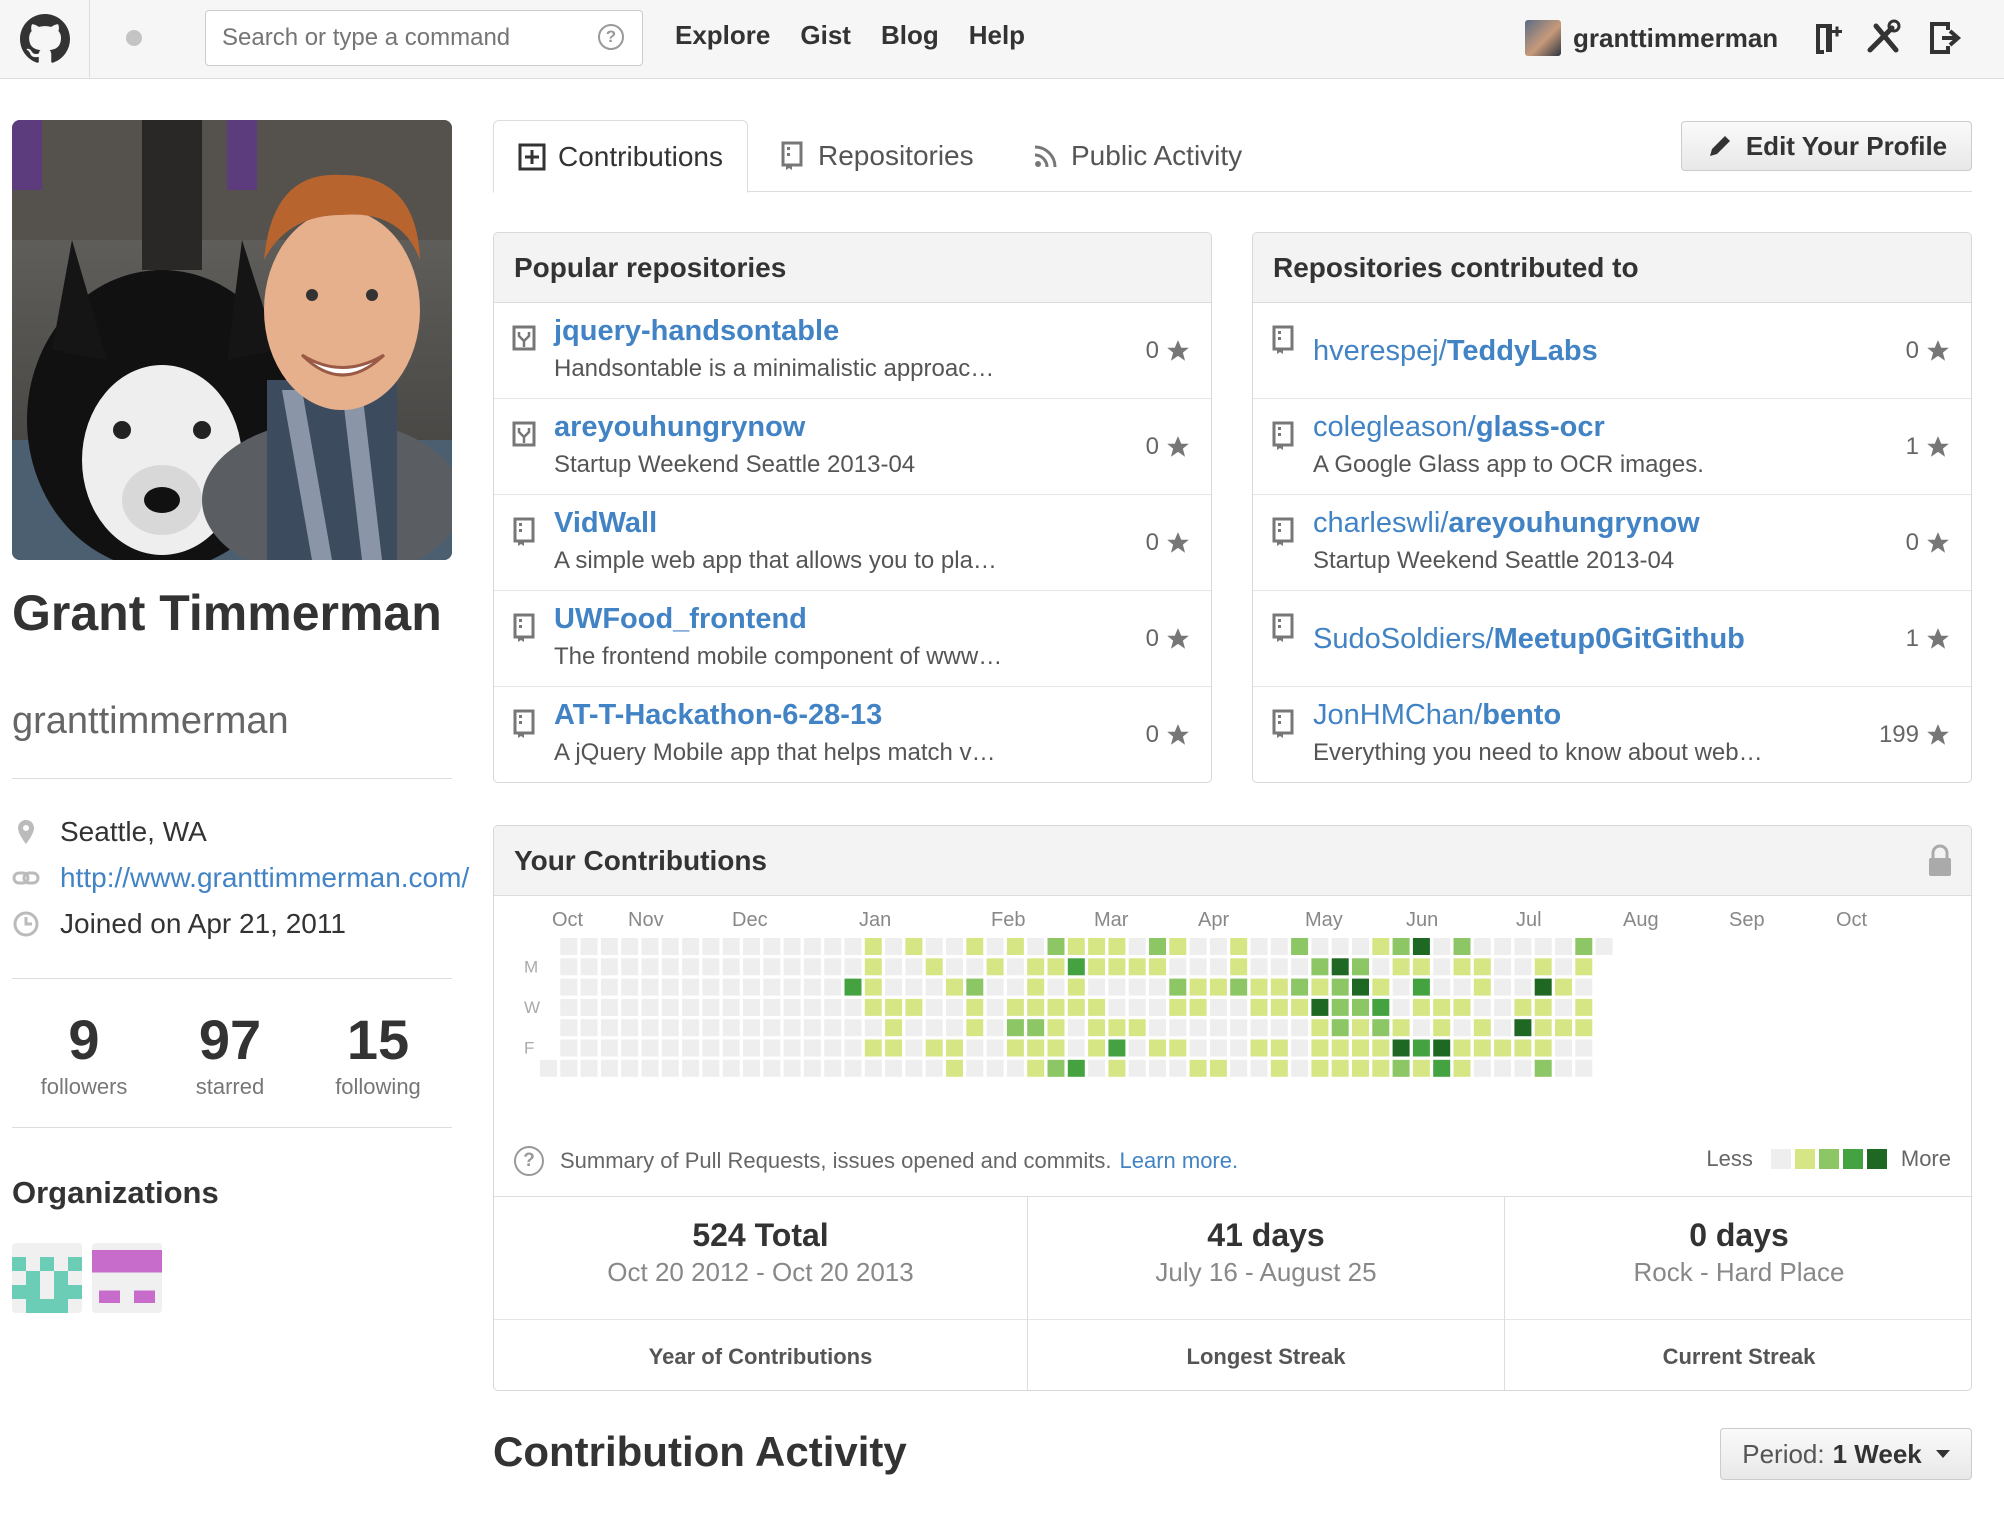 This screenshot has height=1530, width=2004. Describe the element at coordinates (1884, 38) in the screenshot. I see `account-settings-icon` at that location.